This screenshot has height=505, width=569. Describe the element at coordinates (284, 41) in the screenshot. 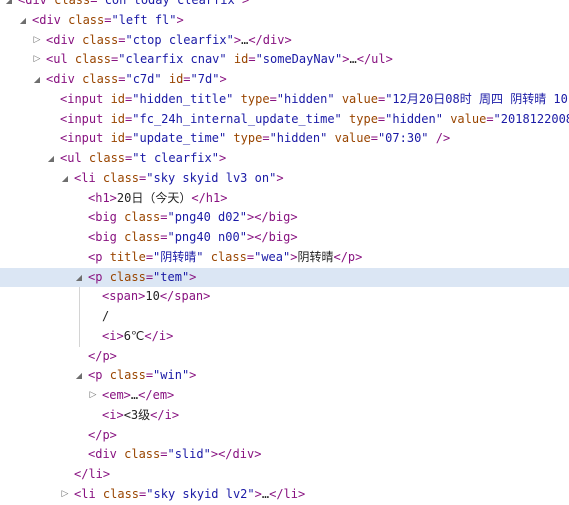

I see `tree-node: ▷ <div class="ctop clearfix">…</div>` at that location.